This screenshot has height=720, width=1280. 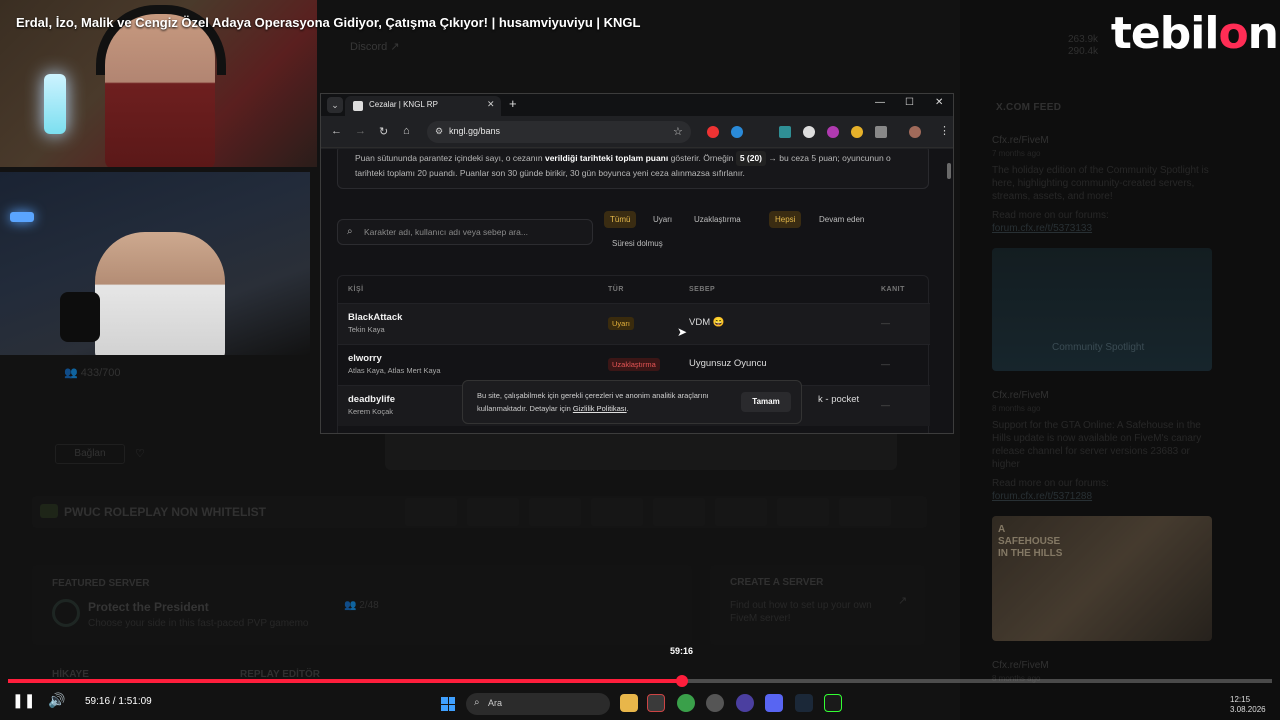 I want to click on volume-icon: 🔊, so click(x=56, y=700).